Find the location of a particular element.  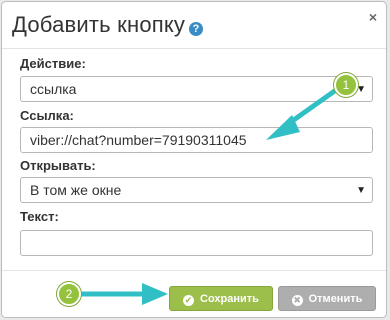

arrow-to-link-input is located at coordinates (302, 113).